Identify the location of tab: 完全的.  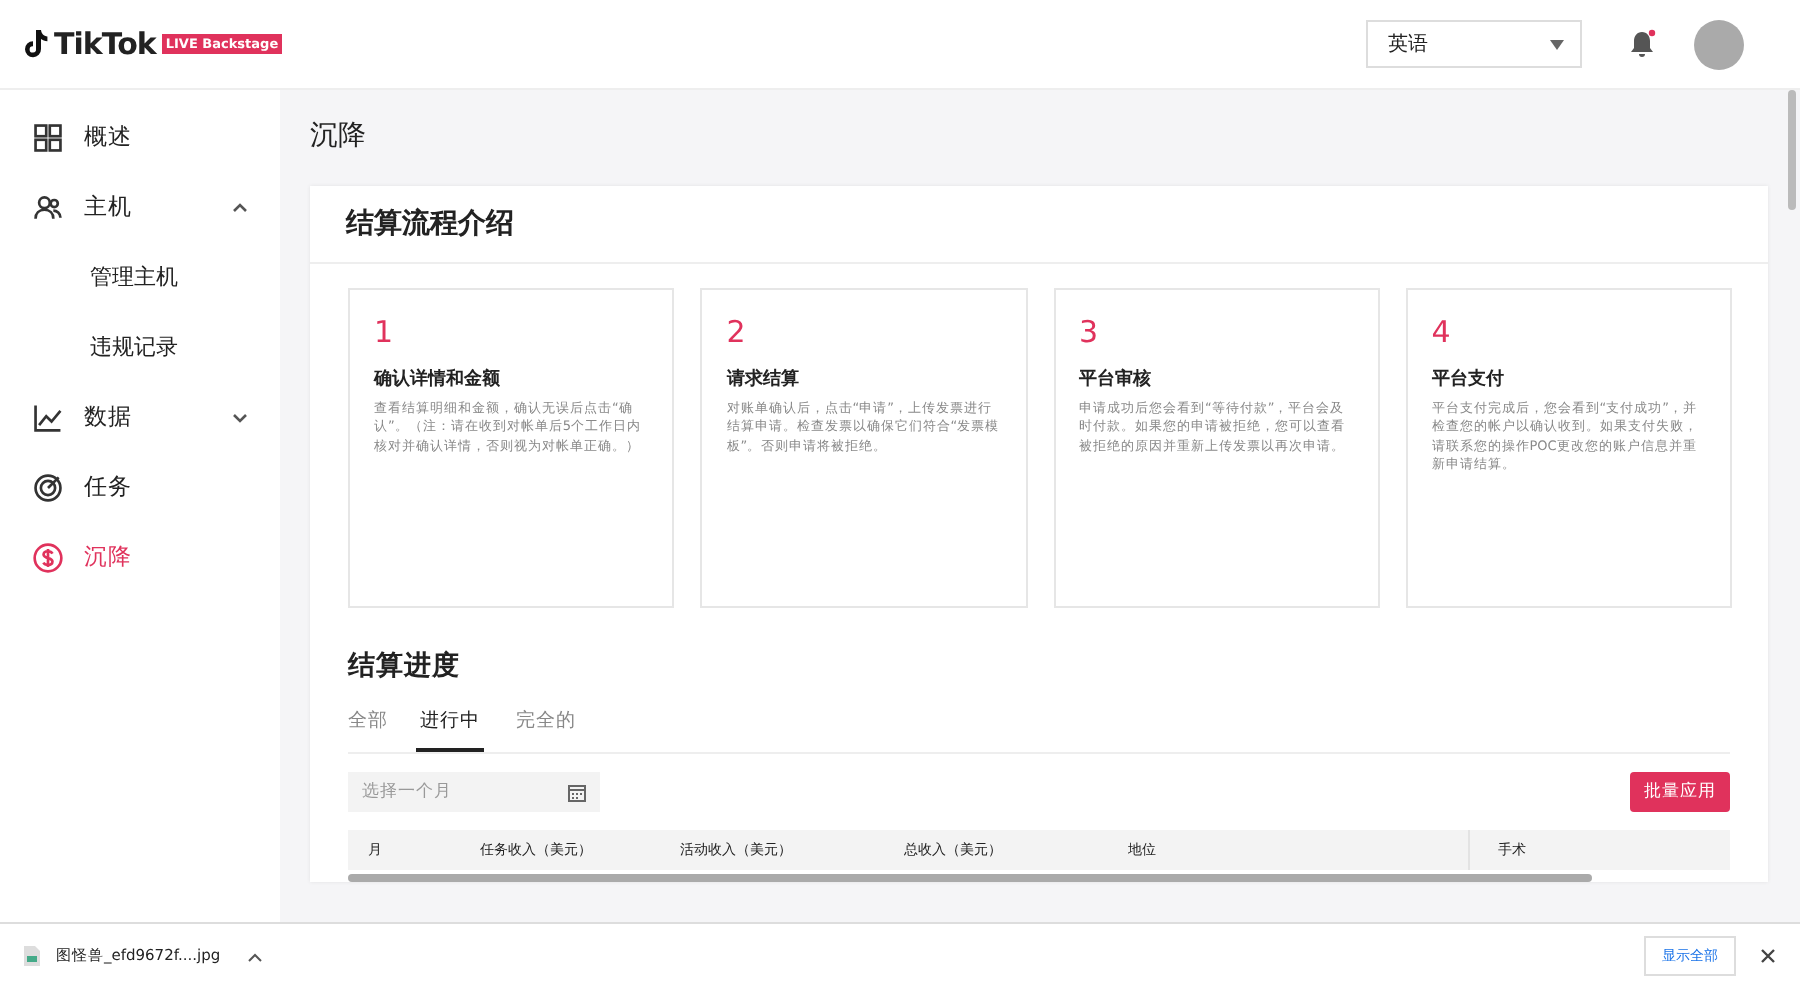
(546, 726).